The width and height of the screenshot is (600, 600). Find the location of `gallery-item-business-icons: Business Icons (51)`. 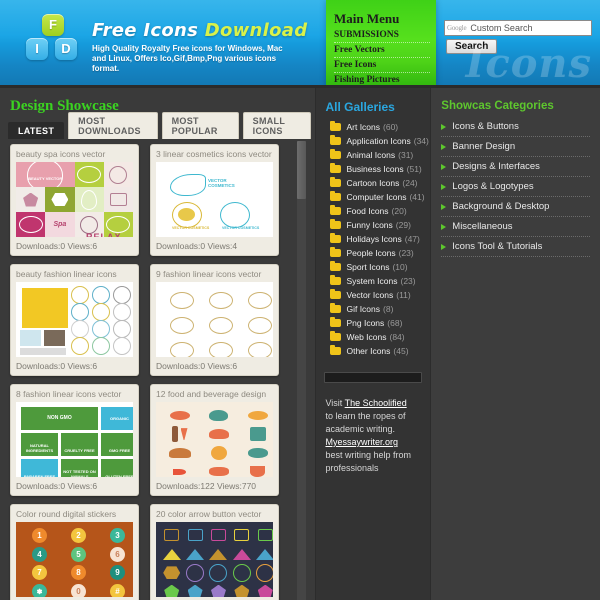

gallery-item-business-icons: Business Icons (51) is located at coordinates (373, 169).